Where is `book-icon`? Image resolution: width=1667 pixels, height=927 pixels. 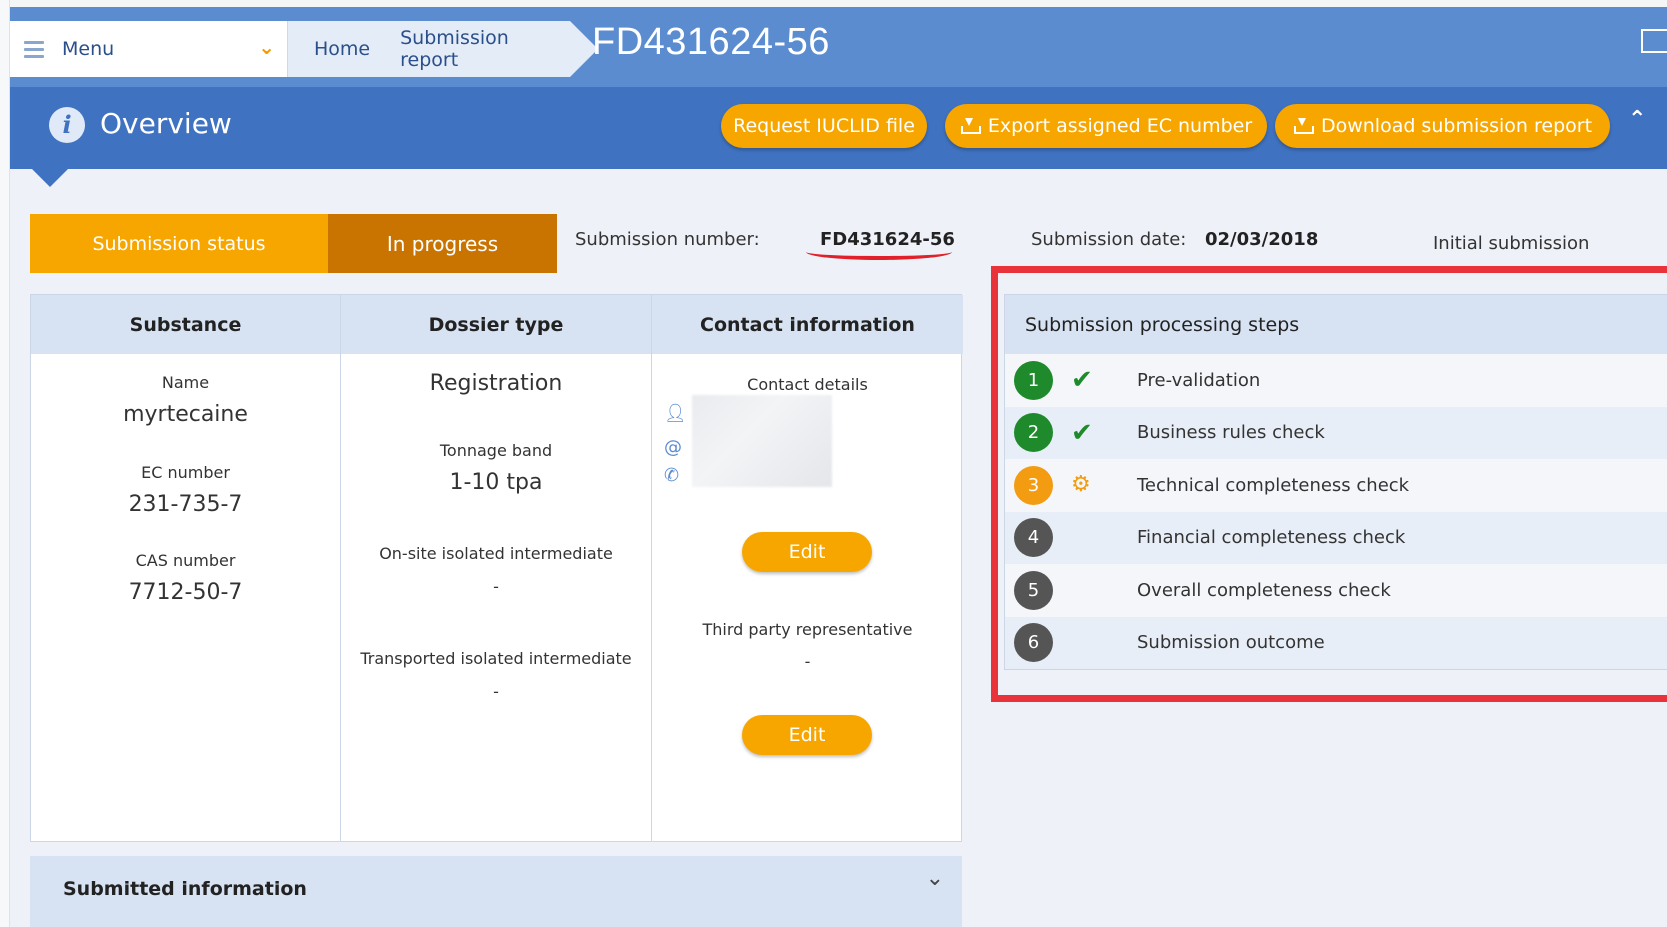 book-icon is located at coordinates (1654, 41).